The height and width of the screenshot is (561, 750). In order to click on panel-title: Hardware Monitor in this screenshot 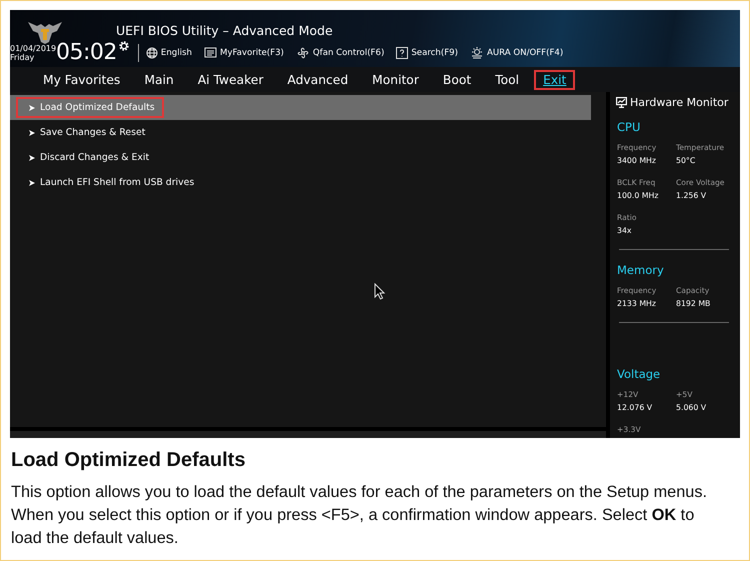, I will do `click(679, 102)`.